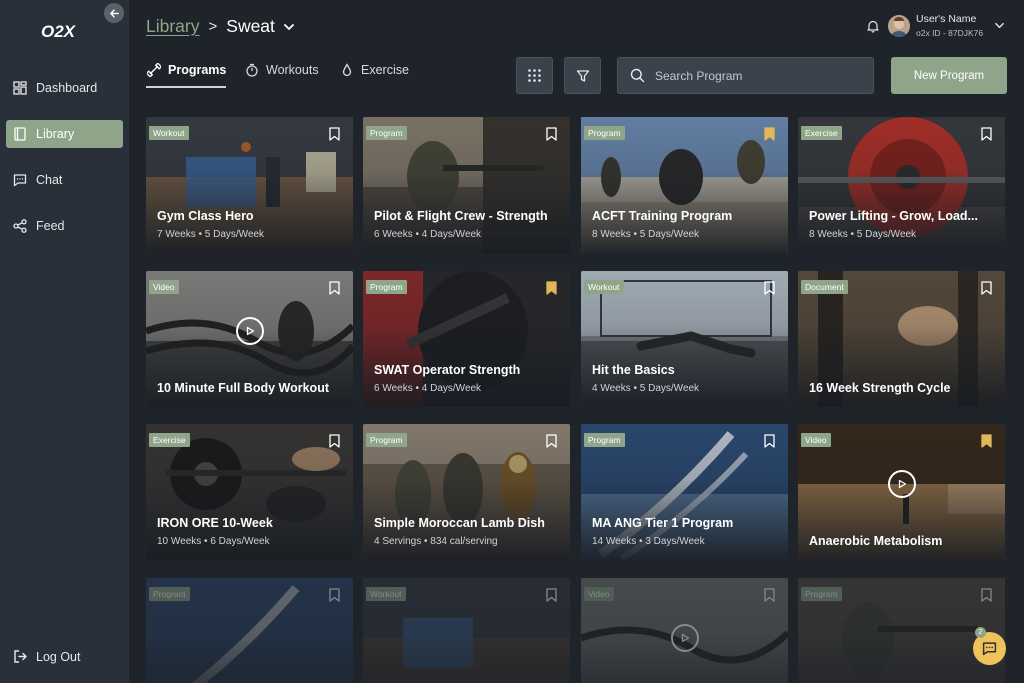 The width and height of the screenshot is (1024, 683). Describe the element at coordinates (459, 523) in the screenshot. I see `card-title: Simple Moroccan Lamb Dish` at that location.